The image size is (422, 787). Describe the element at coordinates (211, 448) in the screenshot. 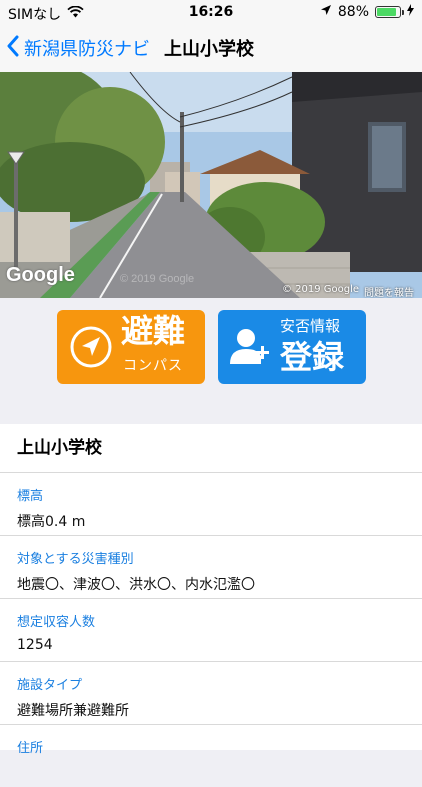

I see `facility-name: 上山小学校` at that location.